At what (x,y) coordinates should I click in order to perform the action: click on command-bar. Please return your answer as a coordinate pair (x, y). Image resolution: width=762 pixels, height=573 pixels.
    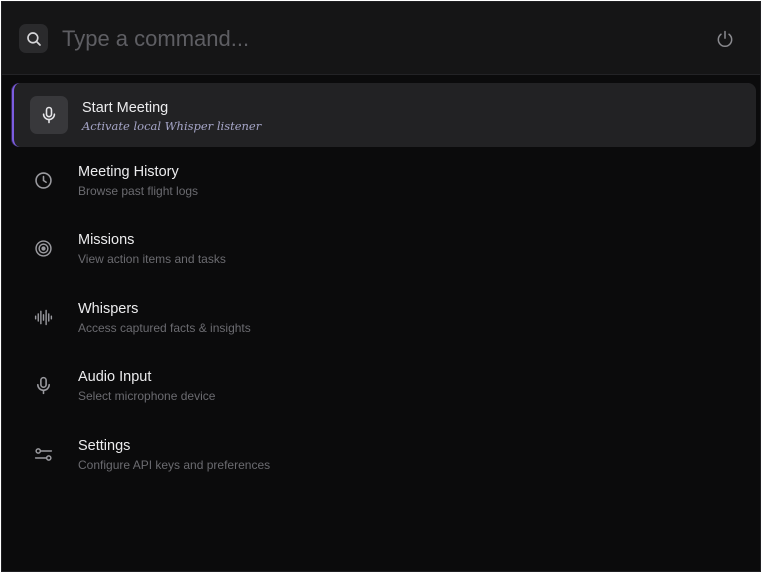
    Looking at the image, I should click on (381, 38).